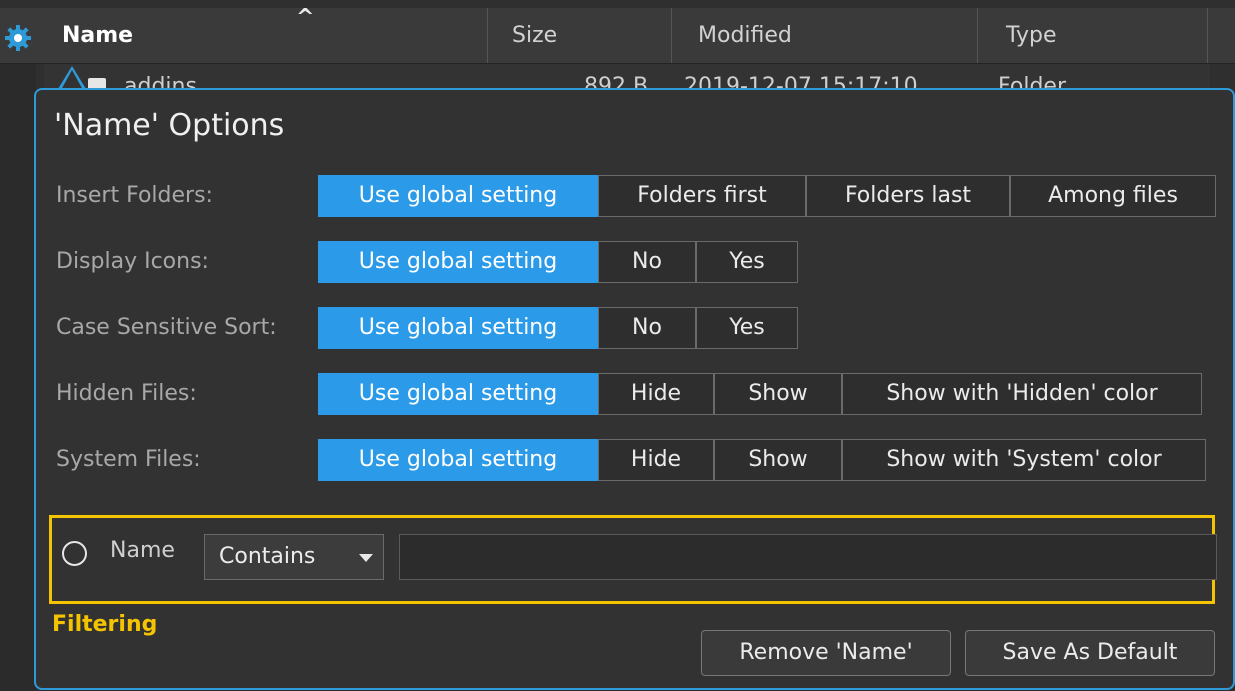 The width and height of the screenshot is (1235, 691). I want to click on chevron-down-icon, so click(366, 558).